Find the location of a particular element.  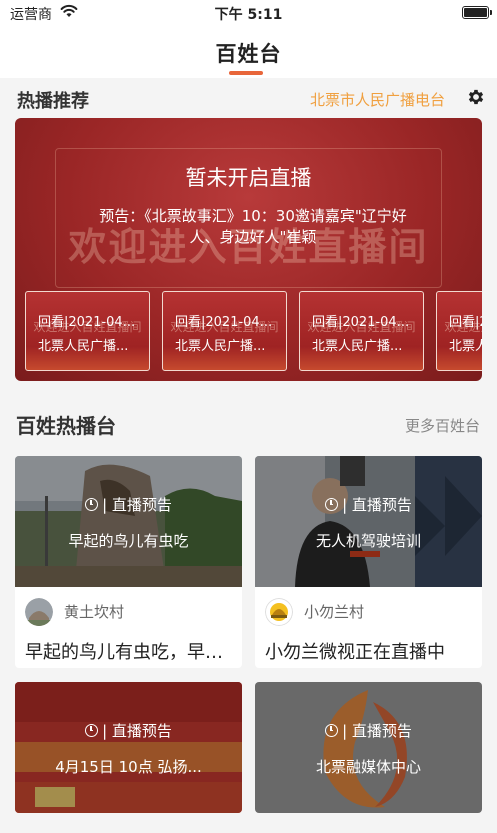

channel-name: 黄土坎村 is located at coordinates (94, 612).